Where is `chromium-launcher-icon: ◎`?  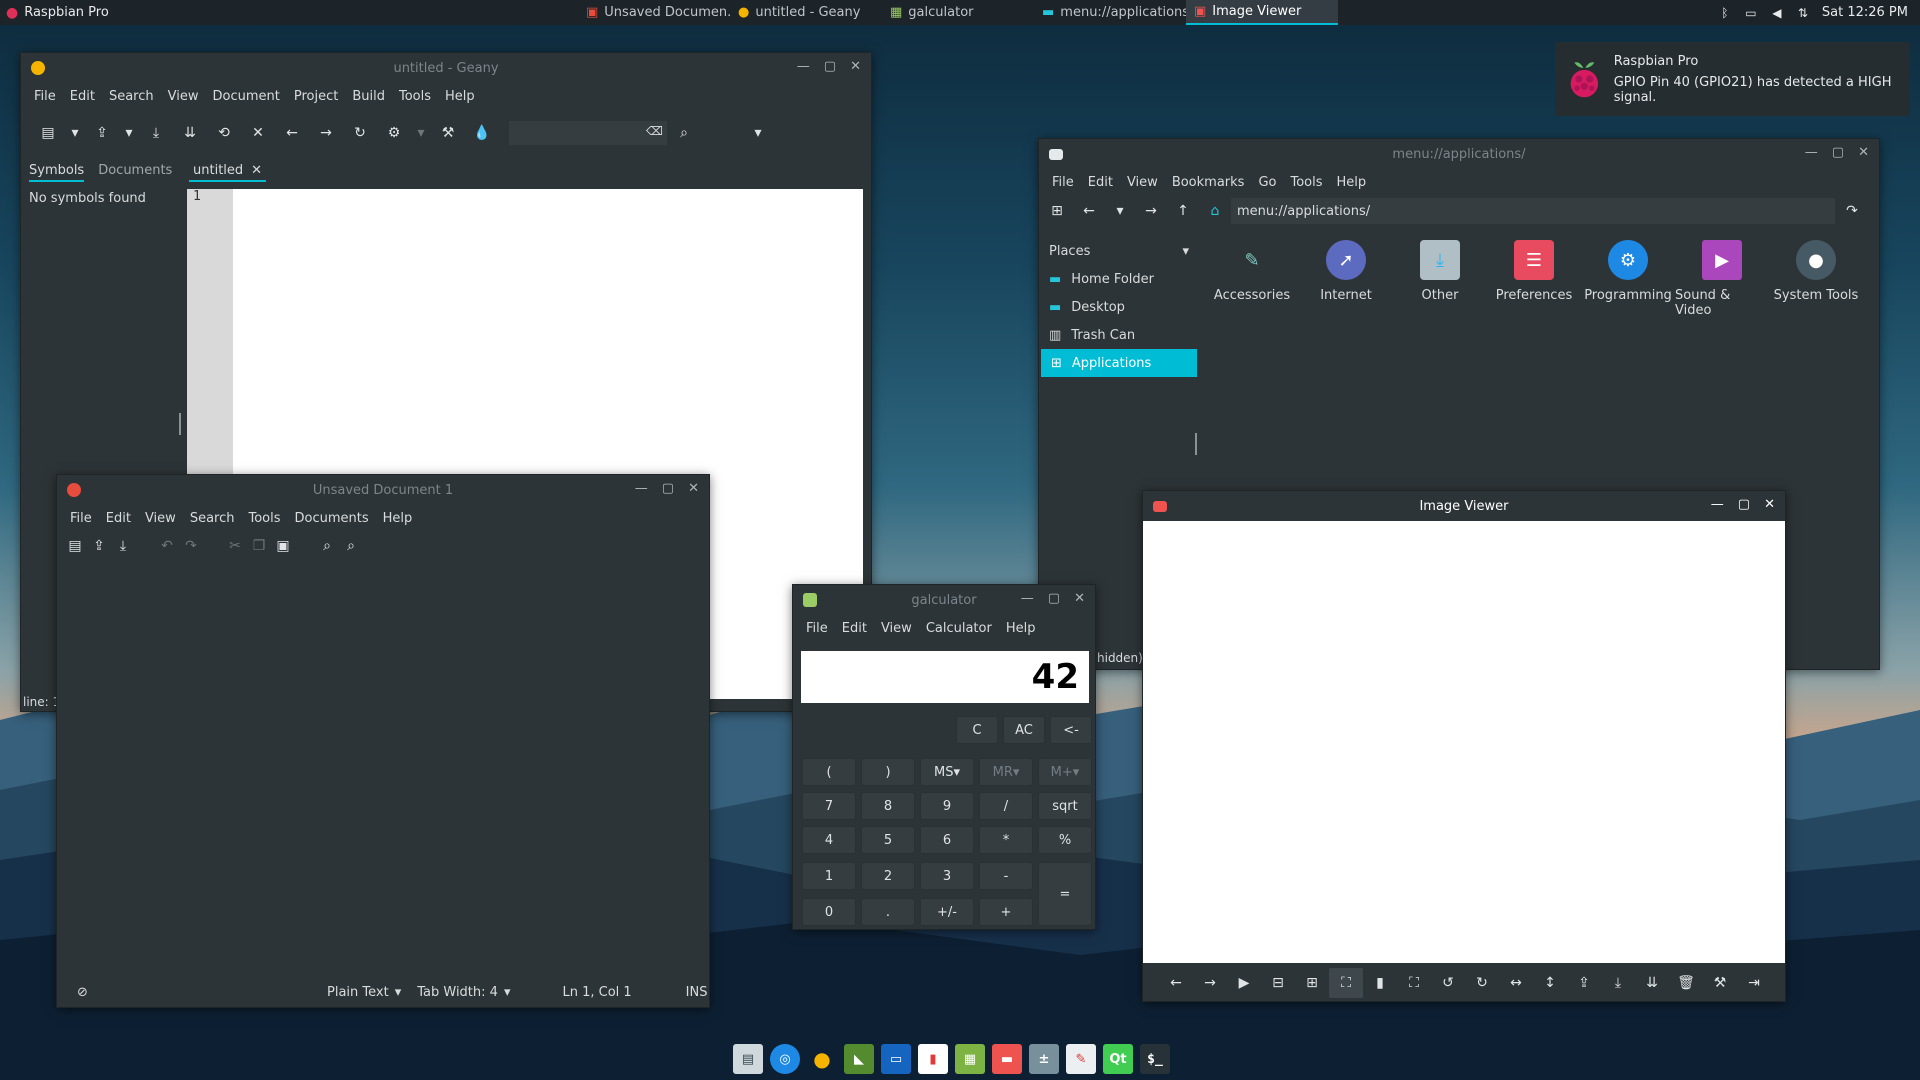 chromium-launcher-icon: ◎ is located at coordinates (785, 1059).